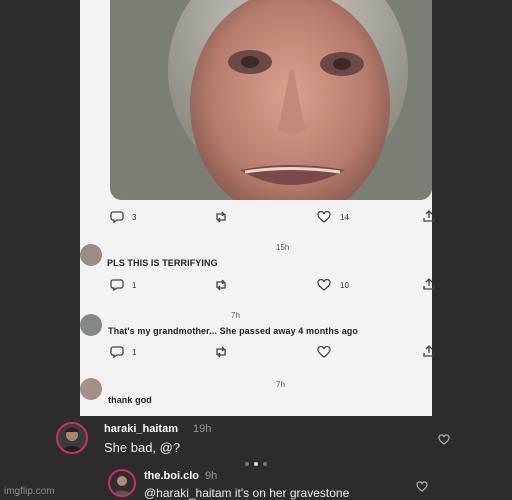 The height and width of the screenshot is (500, 512). Describe the element at coordinates (171, 476) in the screenshot. I see `comment-username: the.boi.clo` at that location.